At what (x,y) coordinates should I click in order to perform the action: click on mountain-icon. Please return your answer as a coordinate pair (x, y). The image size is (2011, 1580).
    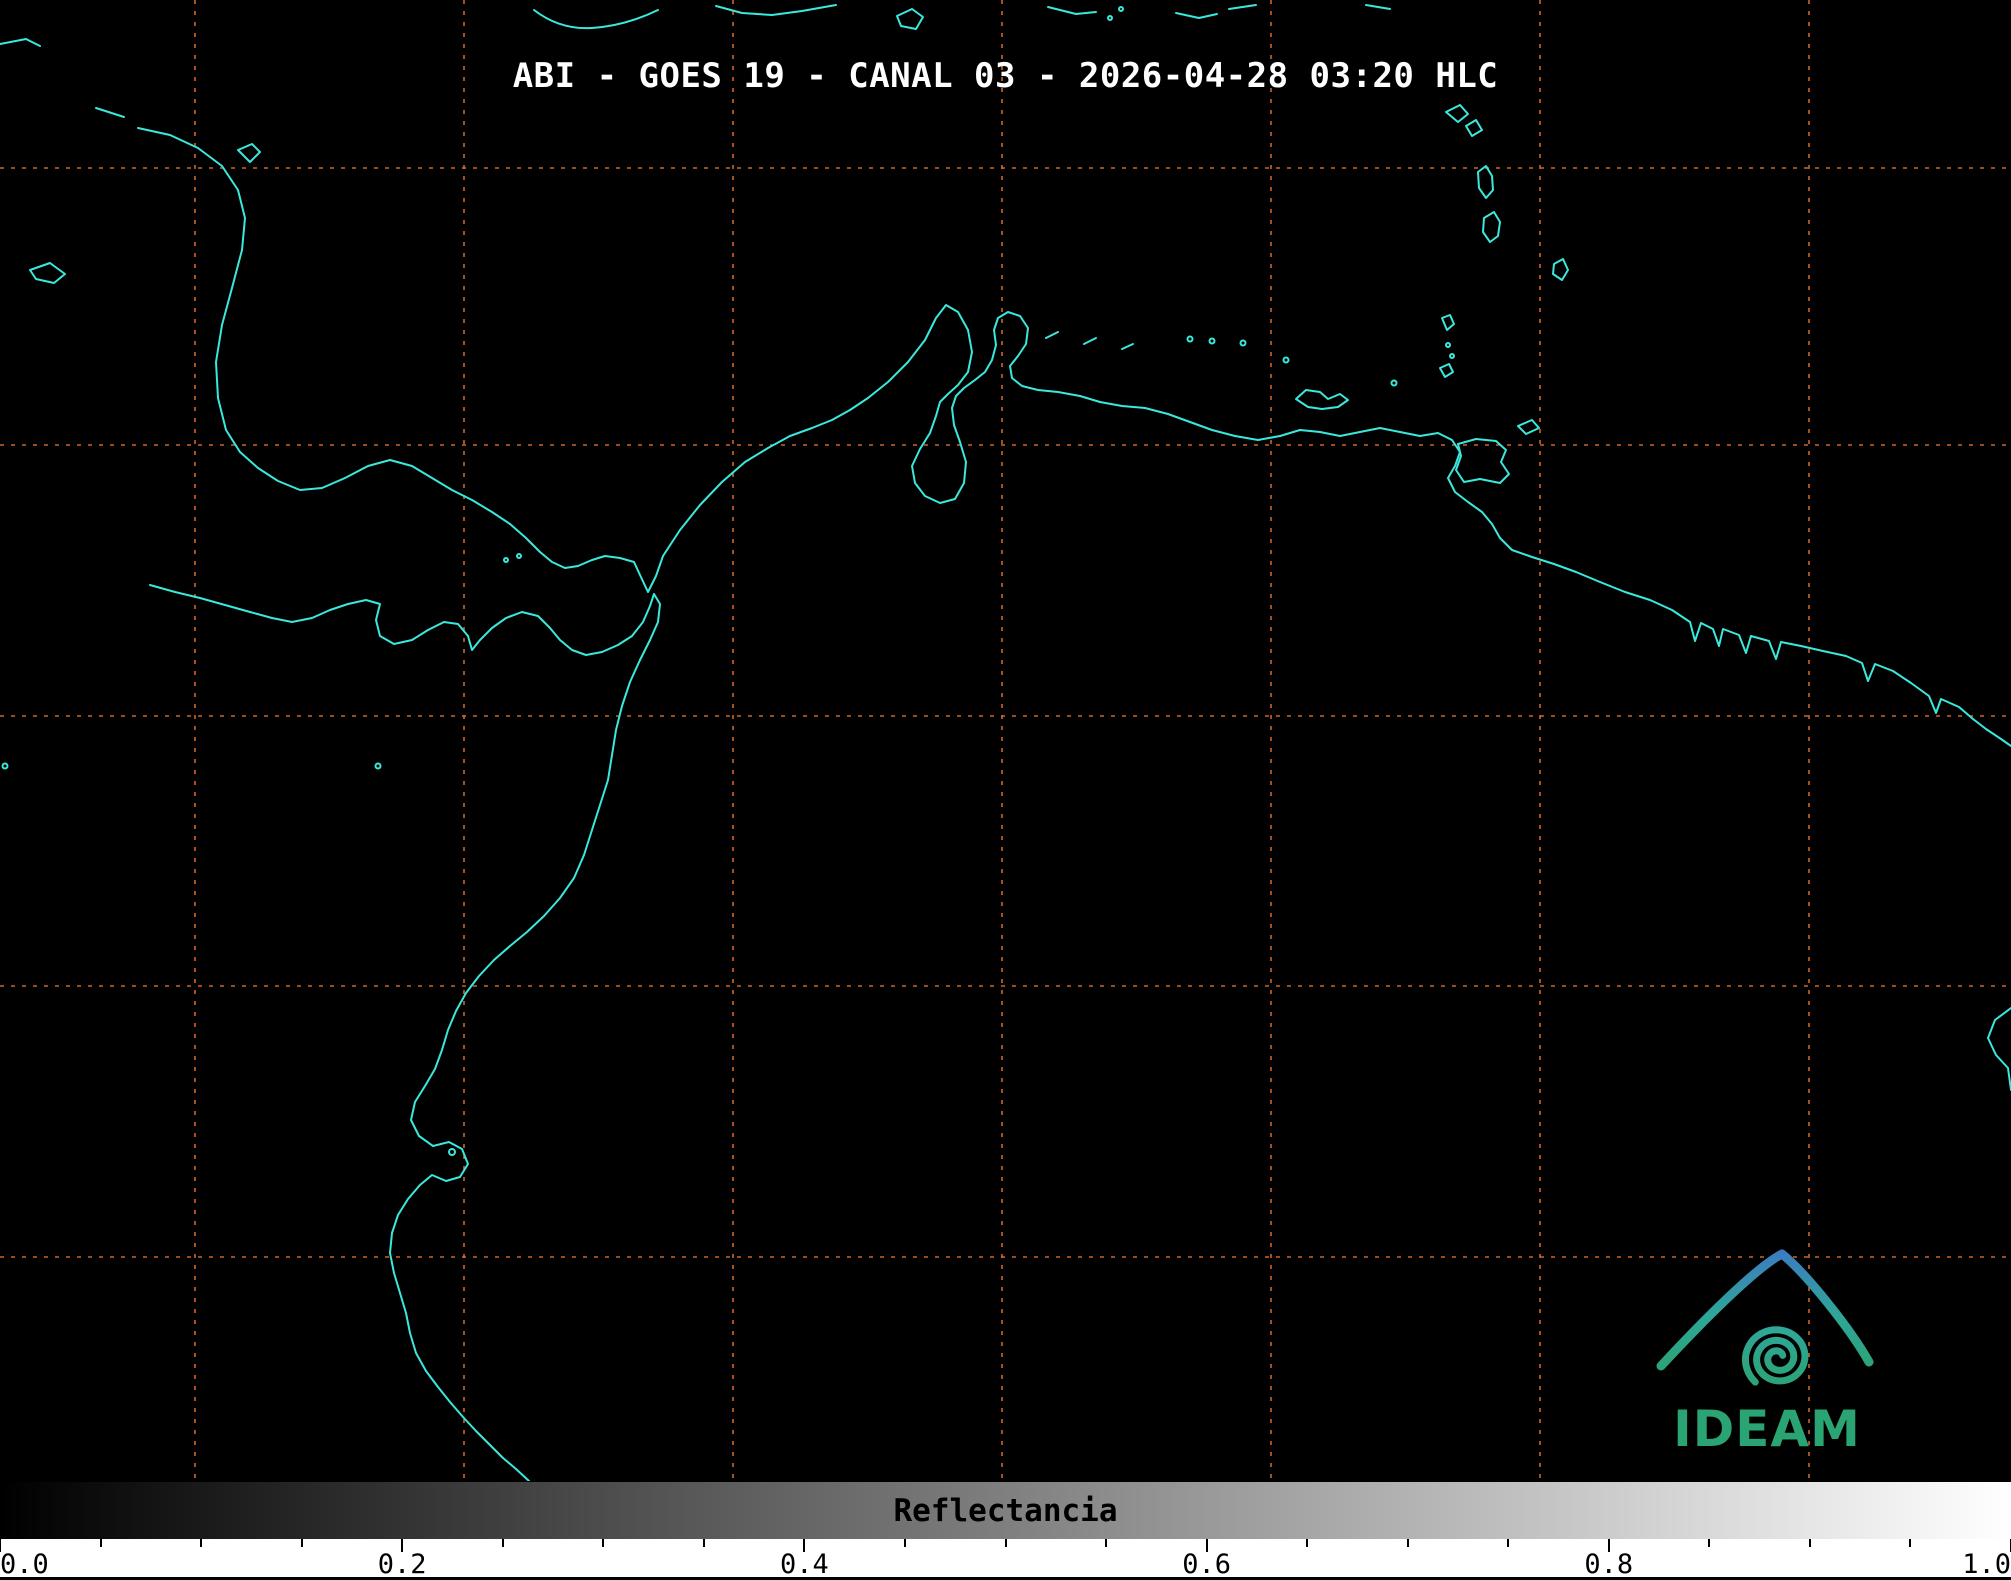
    Looking at the image, I should click on (1765, 1310).